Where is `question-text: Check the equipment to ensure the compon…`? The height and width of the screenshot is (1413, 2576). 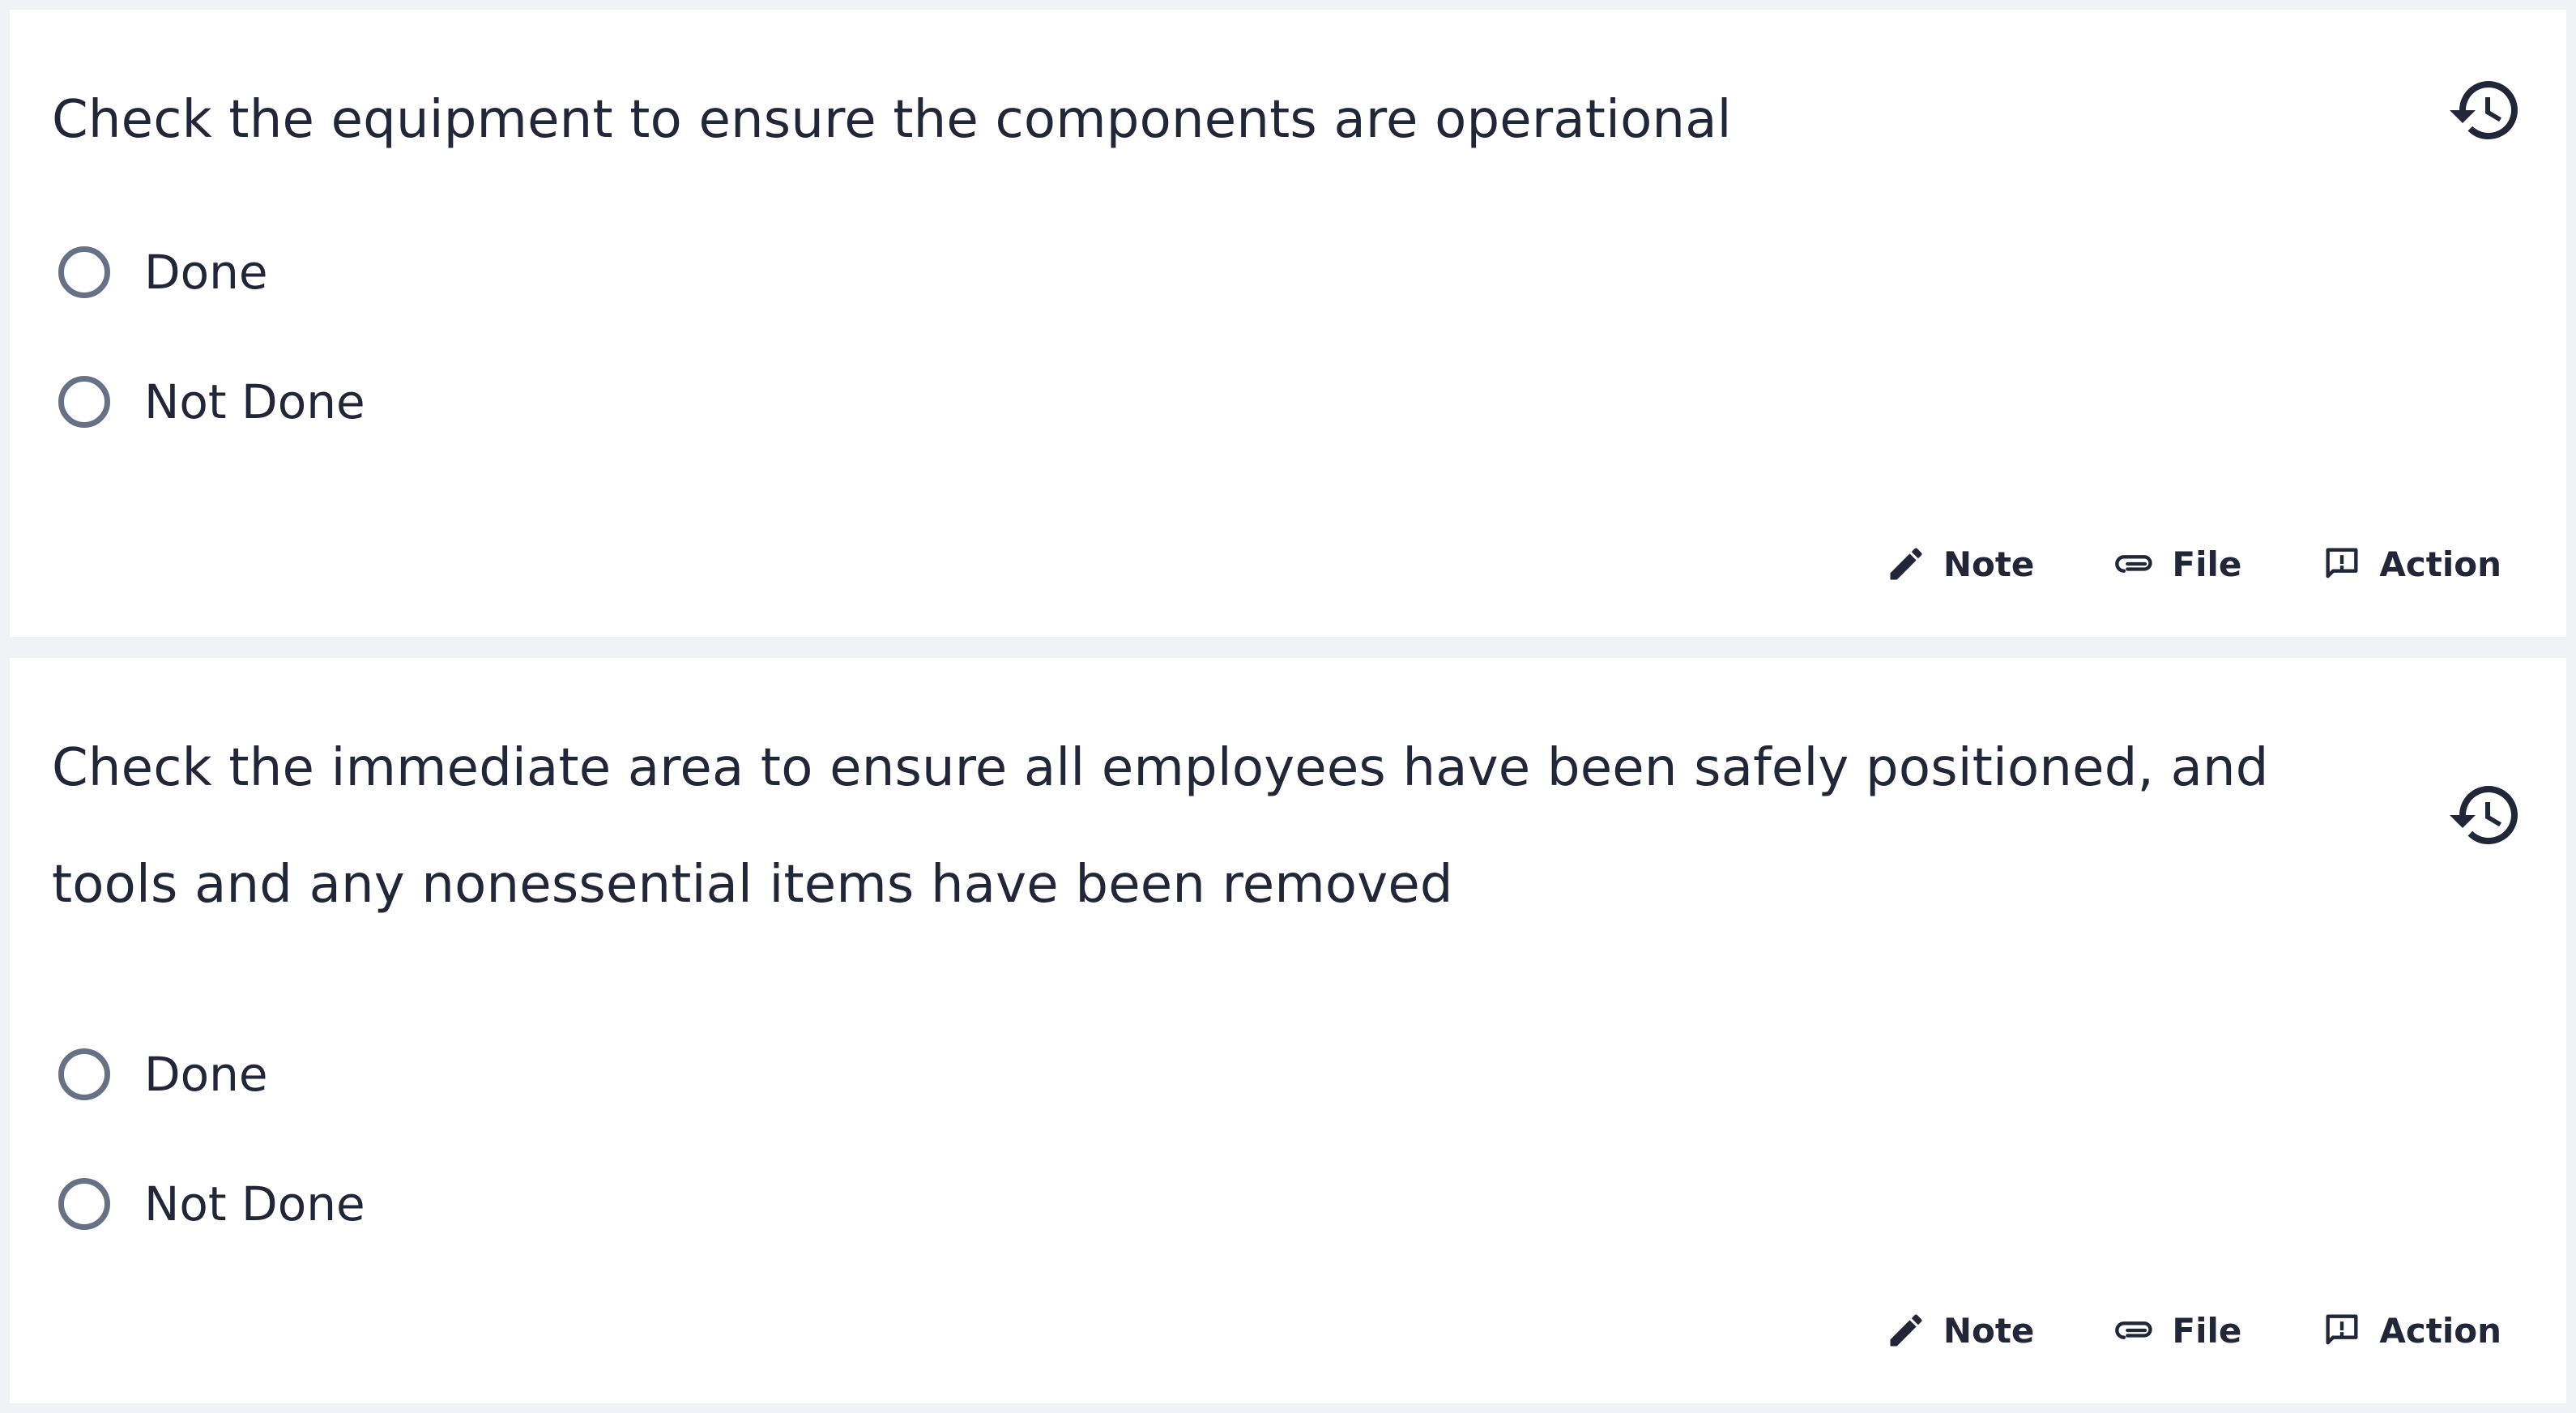
question-text: Check the equipment to ensure the compon… is located at coordinates (892, 120).